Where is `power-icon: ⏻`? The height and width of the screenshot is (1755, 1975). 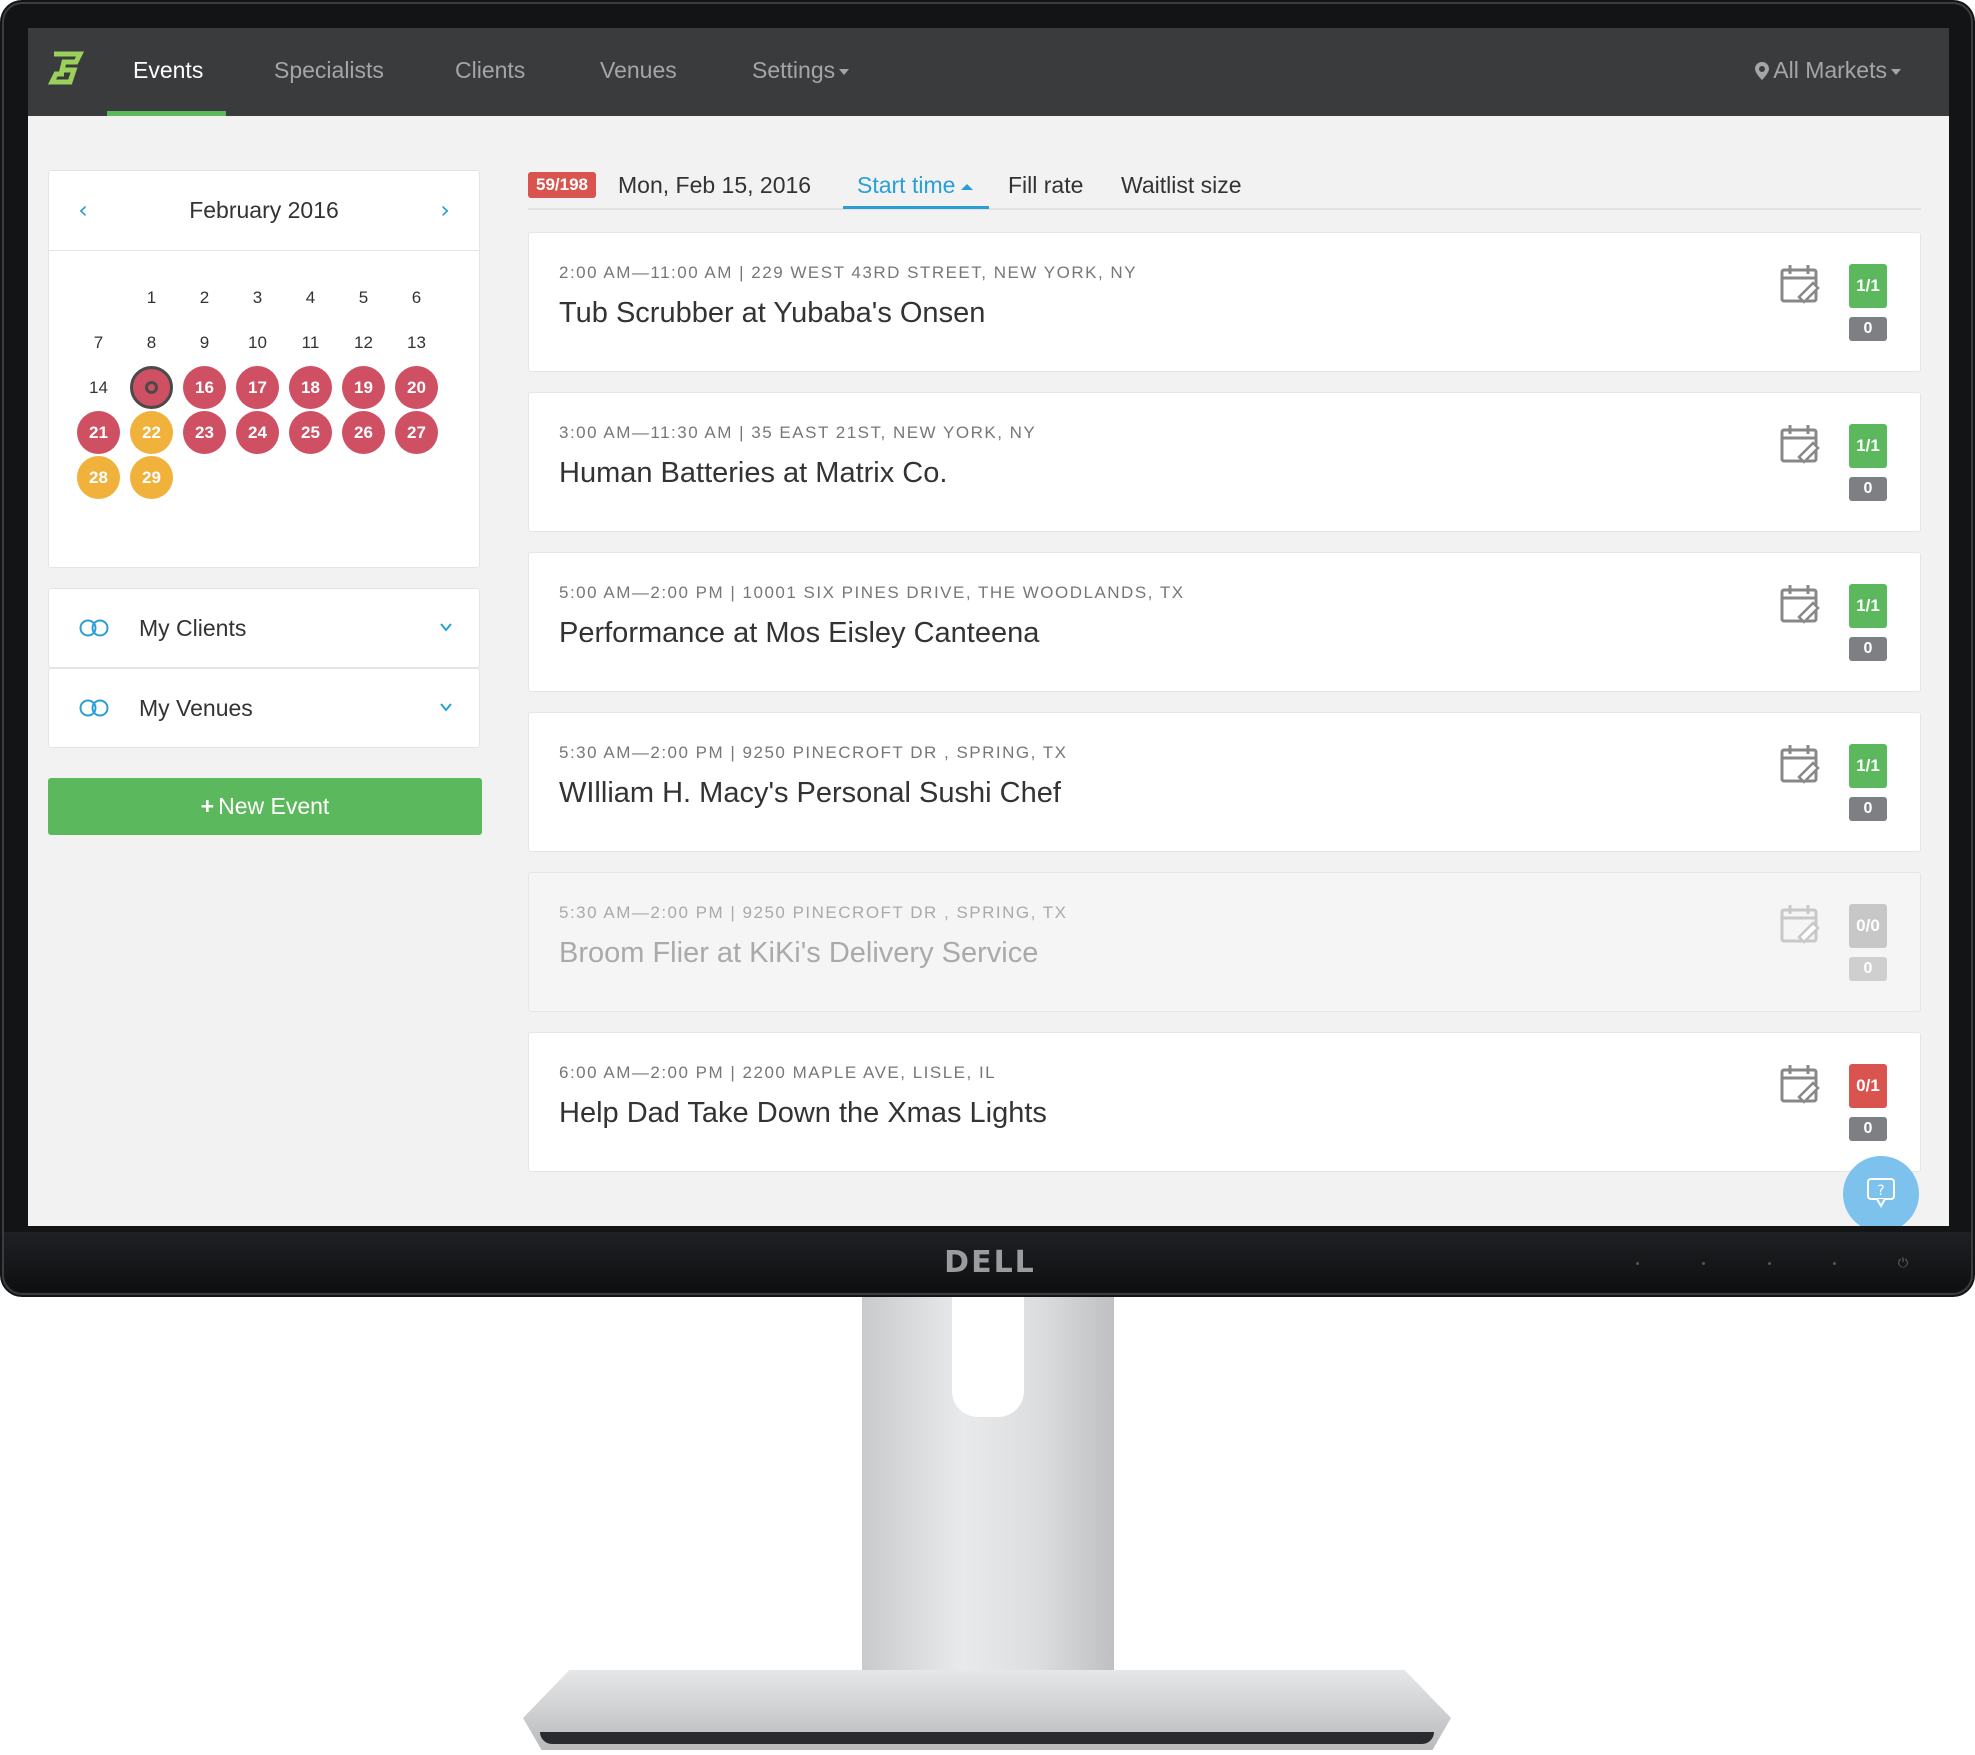
power-icon: ⏻ is located at coordinates (1903, 1262).